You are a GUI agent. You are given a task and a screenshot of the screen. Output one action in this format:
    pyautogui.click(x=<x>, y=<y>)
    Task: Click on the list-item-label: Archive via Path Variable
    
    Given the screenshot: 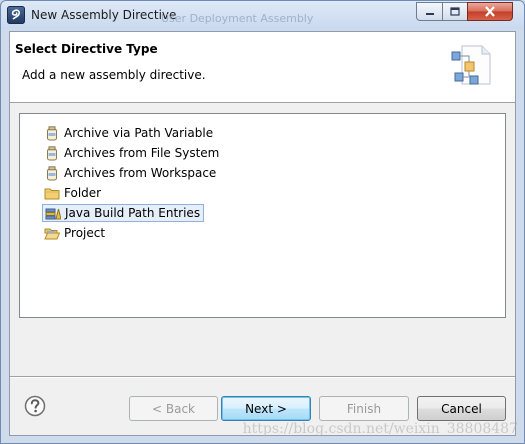 What is the action you would take?
    pyautogui.click(x=139, y=133)
    